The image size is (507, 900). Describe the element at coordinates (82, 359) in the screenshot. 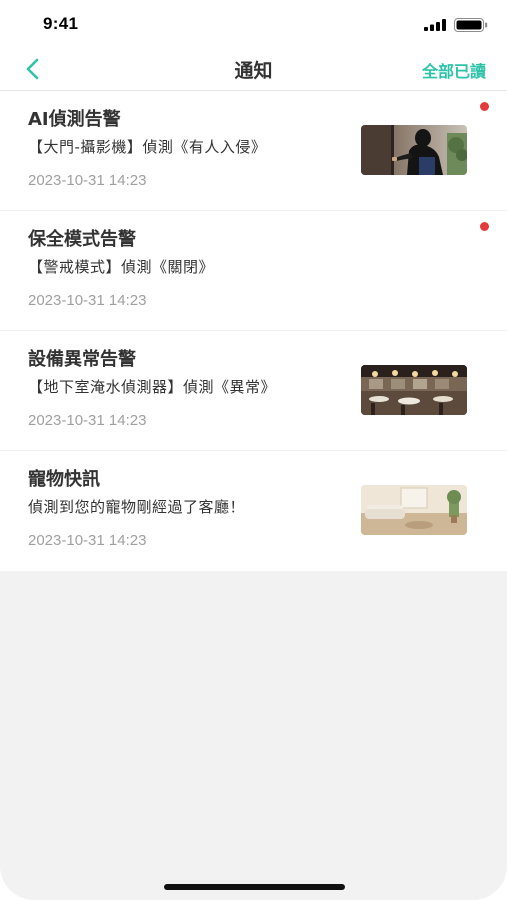

I see `notification-title: 設備異常告警` at that location.